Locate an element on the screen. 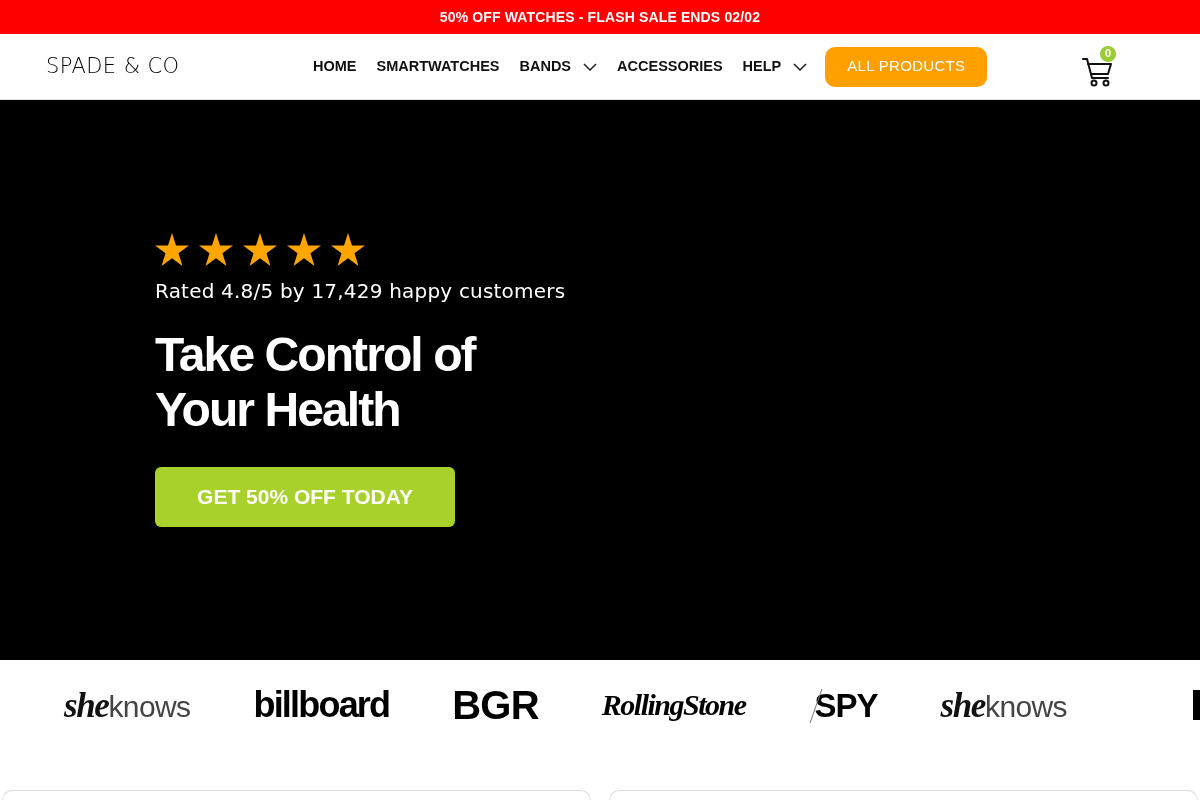  hero-heading: Take Control of Your Health is located at coordinates (316, 382).